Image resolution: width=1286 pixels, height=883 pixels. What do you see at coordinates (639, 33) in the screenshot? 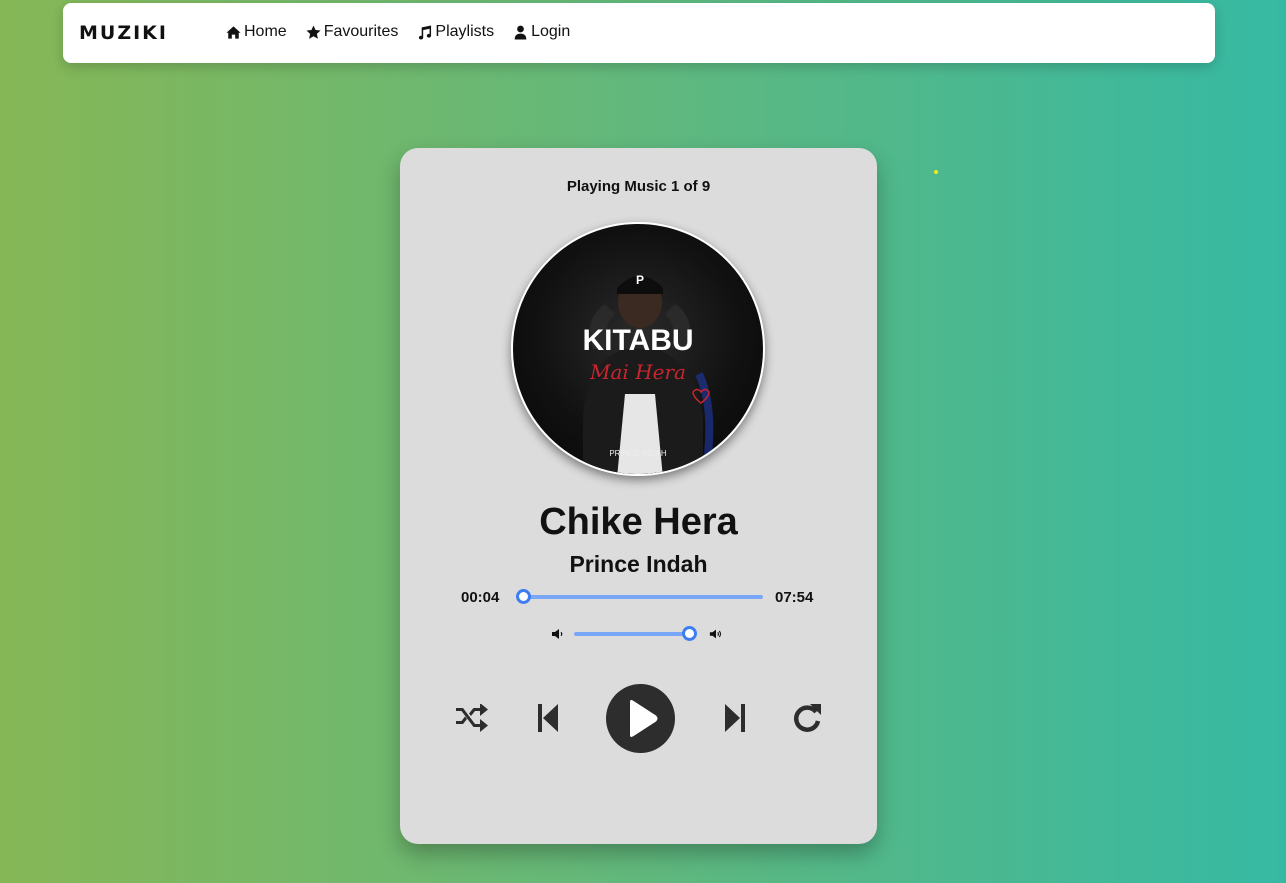
I see `navbar: MUZIKI Home Favourites Playlists Login` at bounding box center [639, 33].